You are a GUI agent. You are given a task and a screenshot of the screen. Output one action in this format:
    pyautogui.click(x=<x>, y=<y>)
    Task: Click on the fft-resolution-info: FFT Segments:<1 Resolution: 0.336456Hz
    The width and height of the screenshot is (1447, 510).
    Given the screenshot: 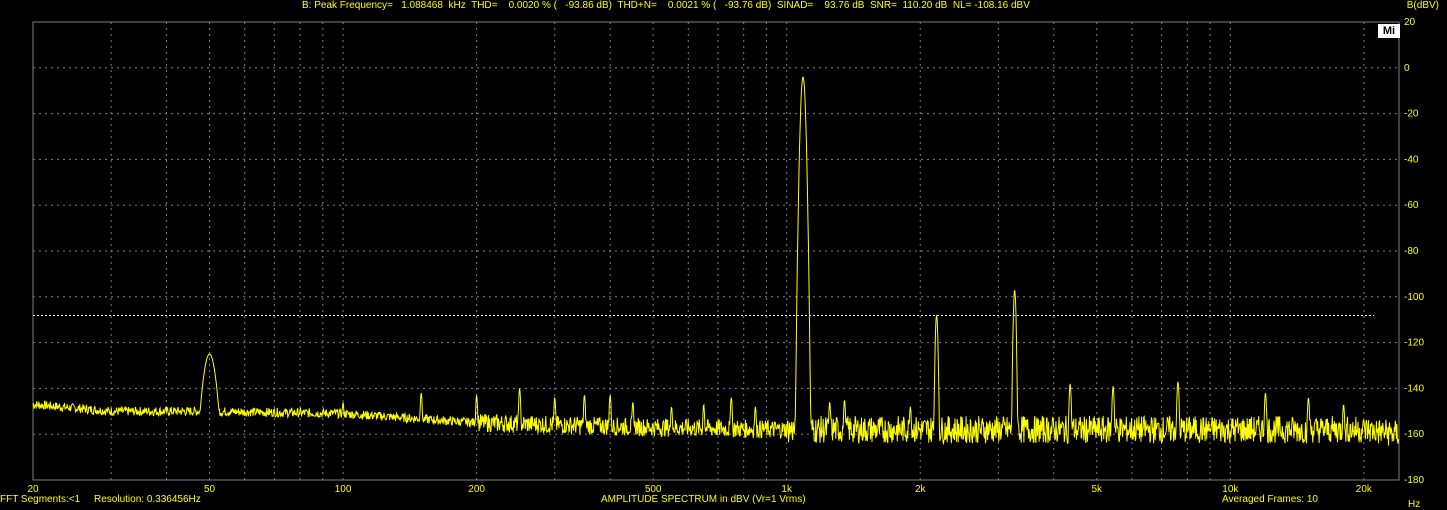 What is the action you would take?
    pyautogui.click(x=100, y=499)
    